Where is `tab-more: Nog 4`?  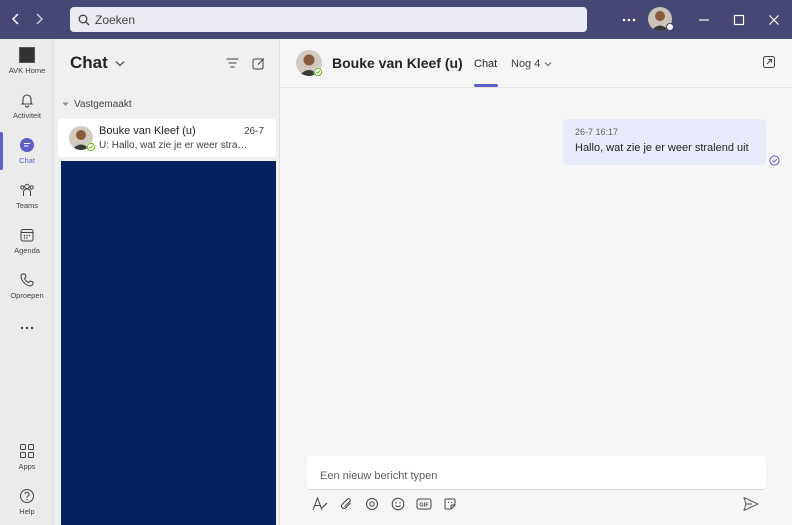 tab-more: Nog 4 is located at coordinates (531, 64).